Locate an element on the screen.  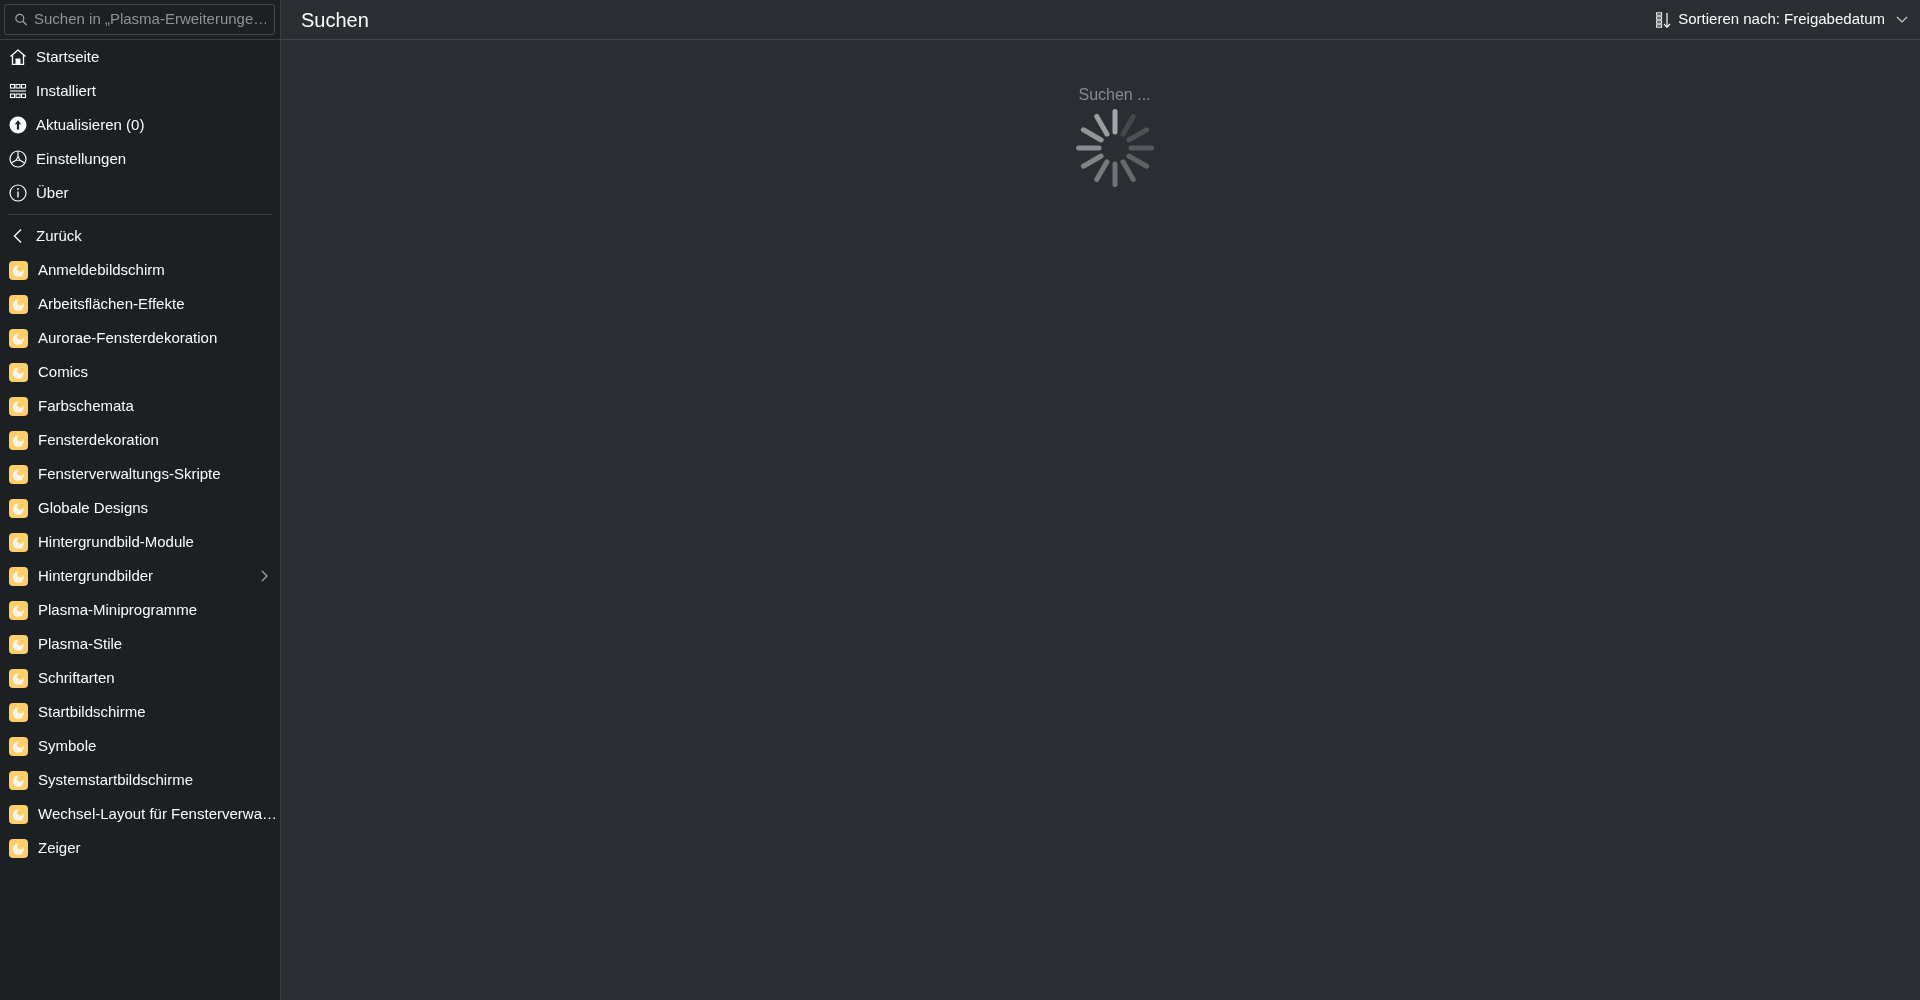
category-item: Anmeldebildschirm is located at coordinates (140, 270).